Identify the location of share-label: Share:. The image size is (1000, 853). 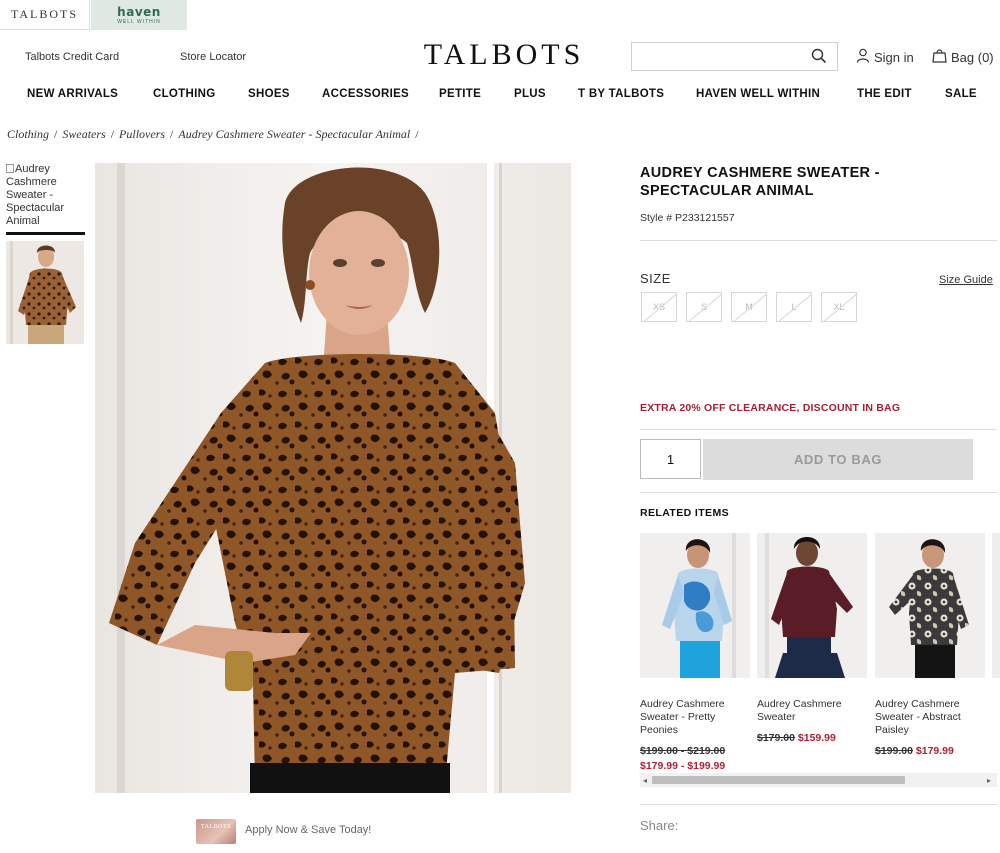
(659, 825).